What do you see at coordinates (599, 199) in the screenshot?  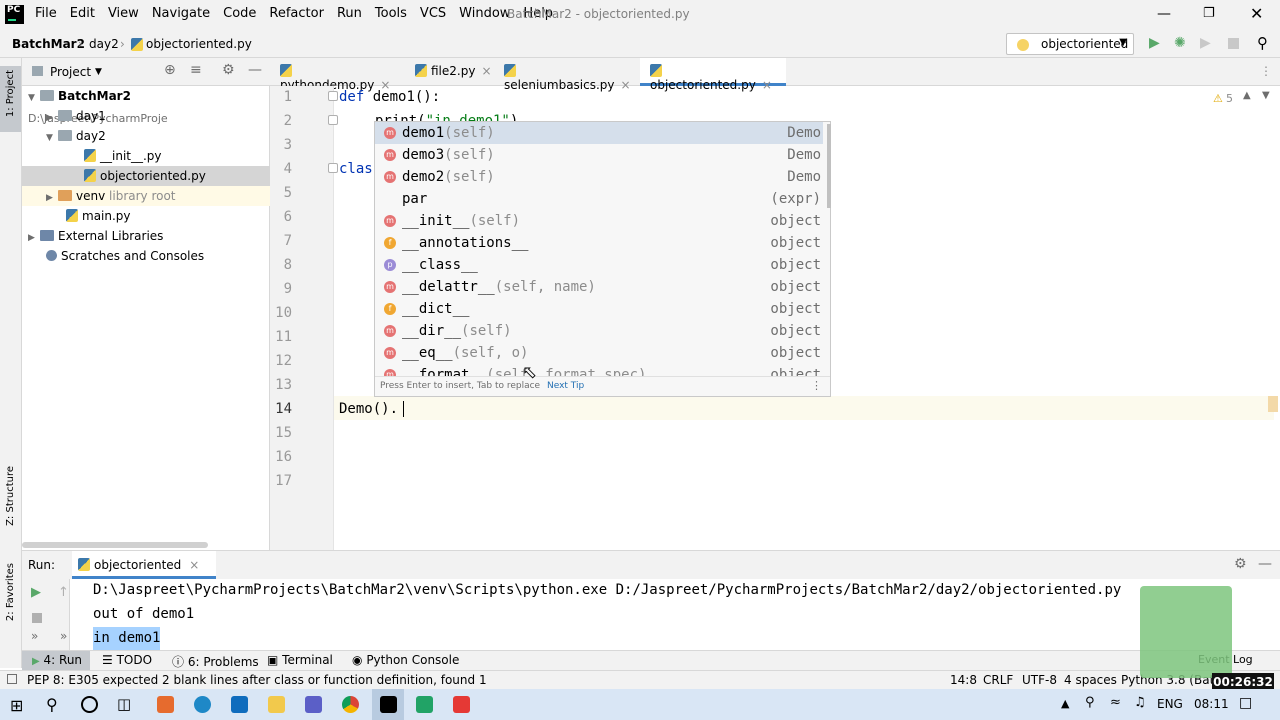 I see `completion-item: par (expr)` at bounding box center [599, 199].